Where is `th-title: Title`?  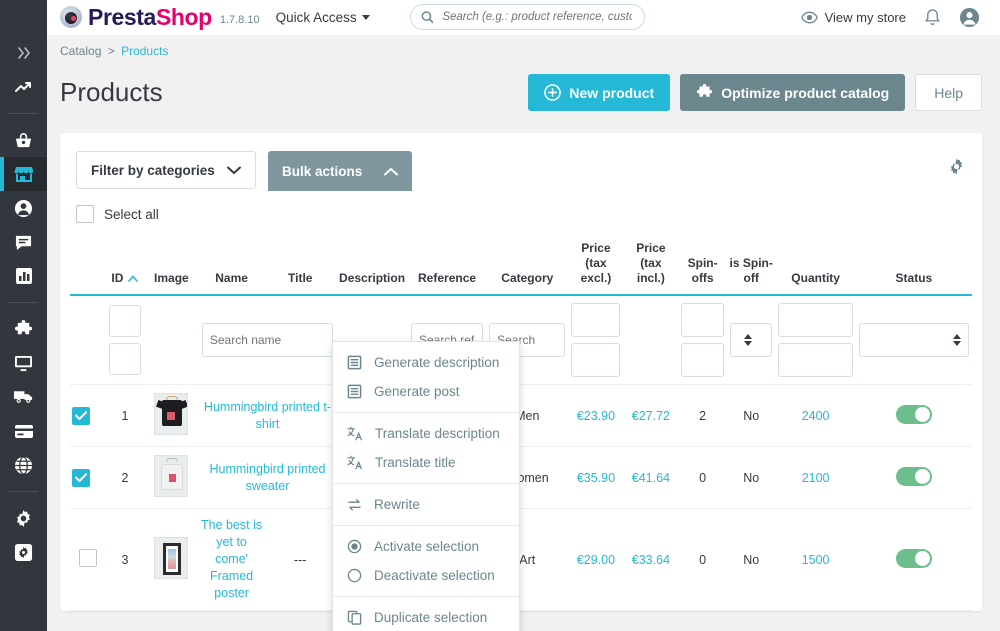 th-title: Title is located at coordinates (300, 266).